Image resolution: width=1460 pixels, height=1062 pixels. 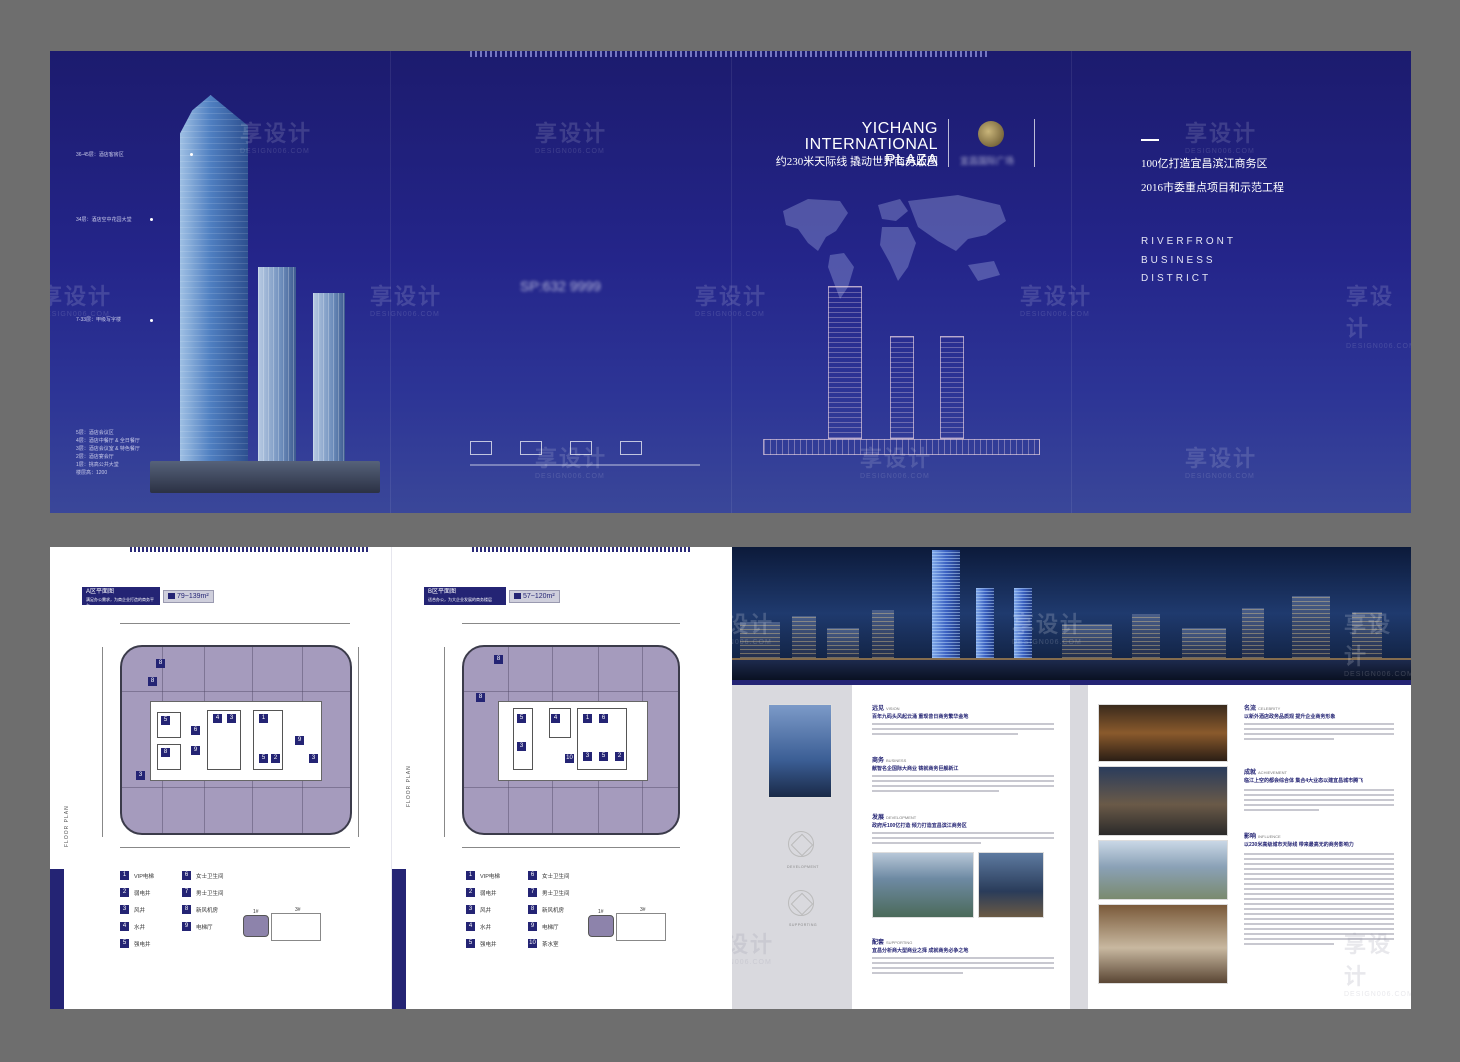 What do you see at coordinates (95, 457) in the screenshot?
I see `floor-label: 2层：酒店宴会厅` at bounding box center [95, 457].